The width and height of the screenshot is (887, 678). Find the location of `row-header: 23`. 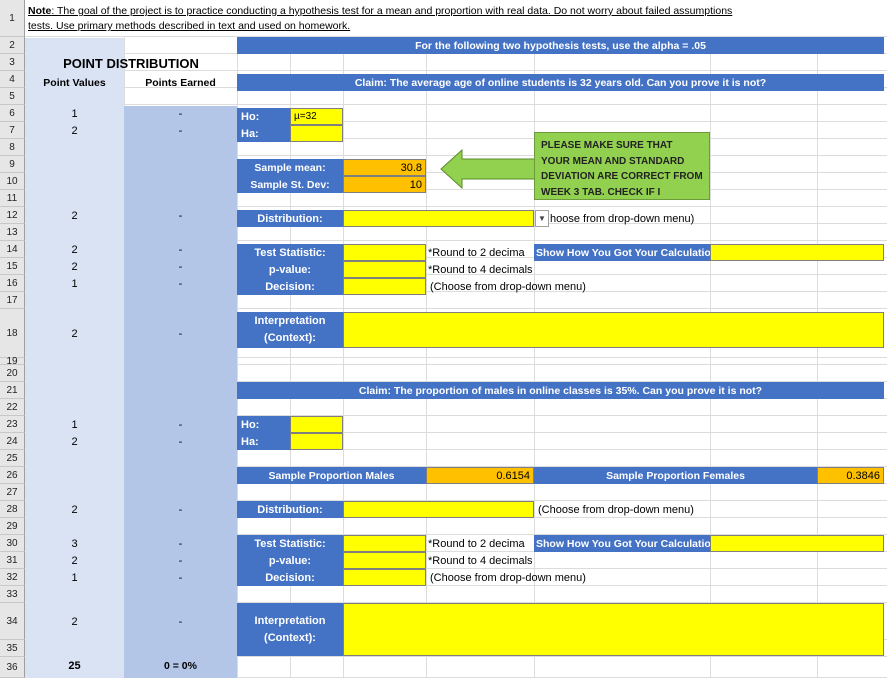

row-header: 23 is located at coordinates (12, 424).